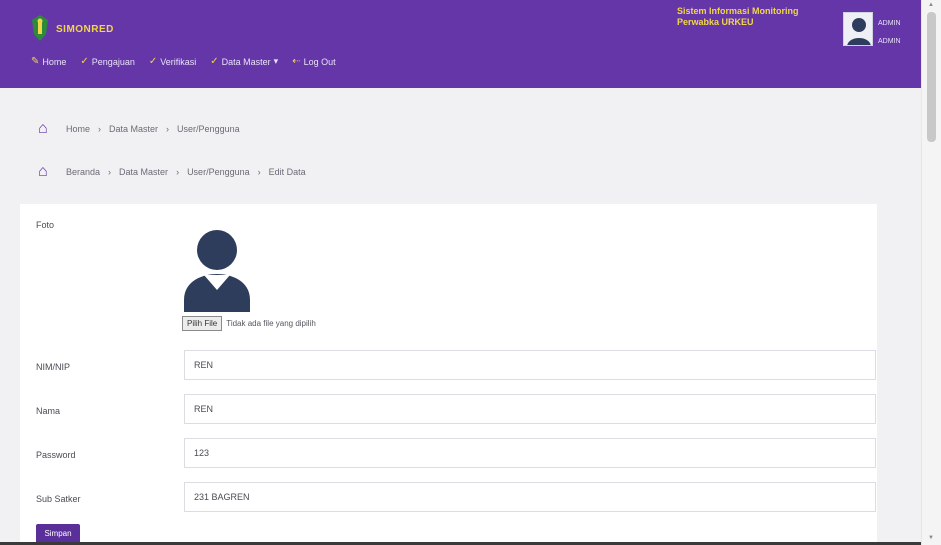 The image size is (941, 545). Describe the element at coordinates (319, 61) in the screenshot. I see `nav-logout-label: Log Out` at that location.